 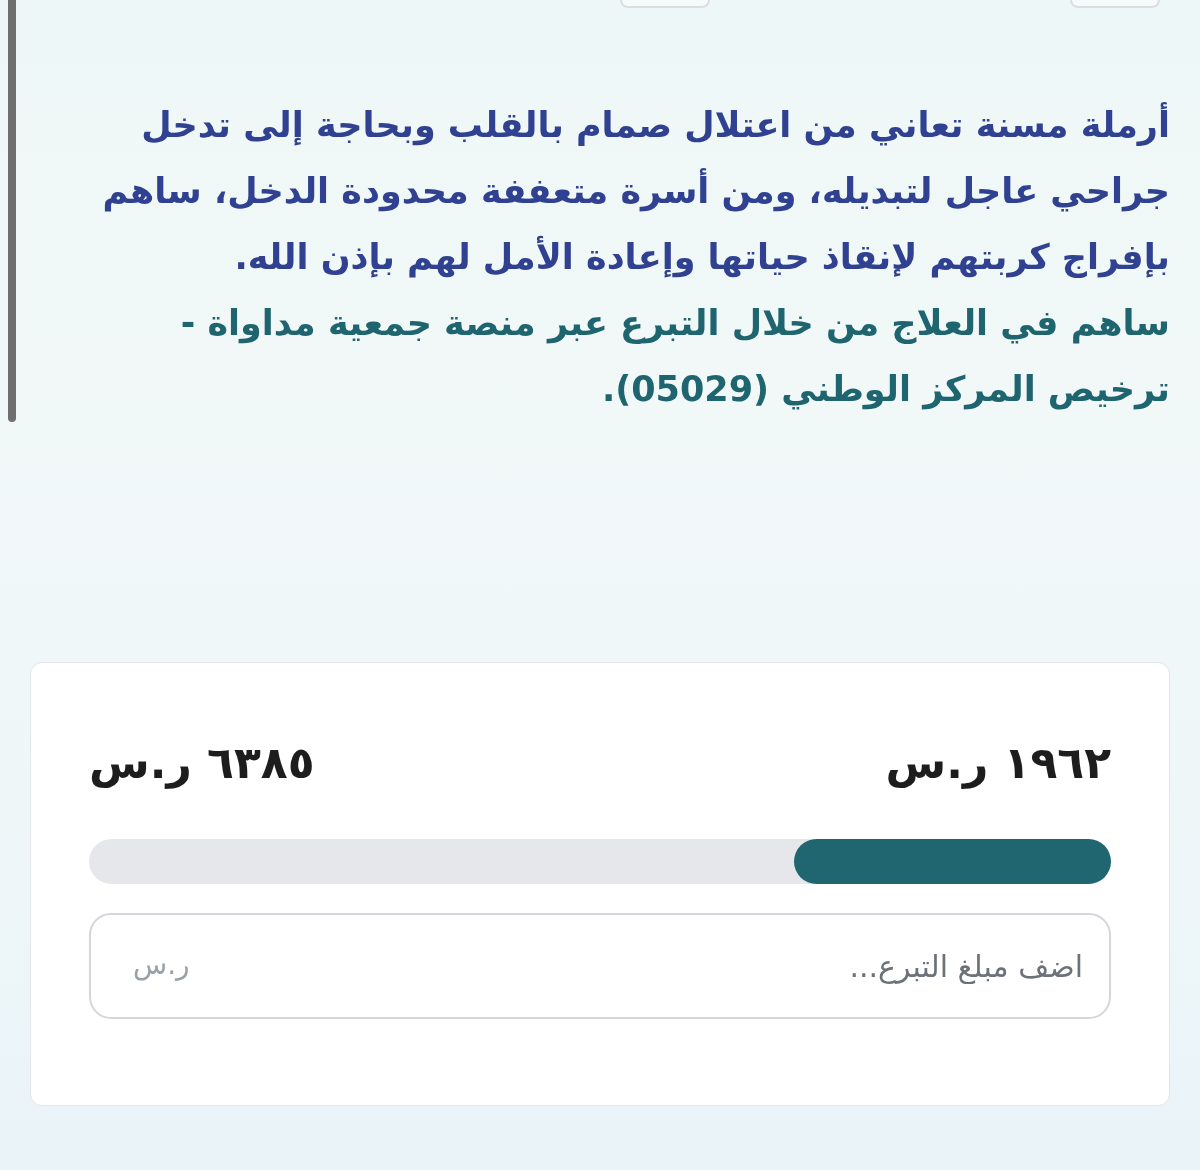 I want to click on currency-label: ر.س, so click(x=161, y=965).